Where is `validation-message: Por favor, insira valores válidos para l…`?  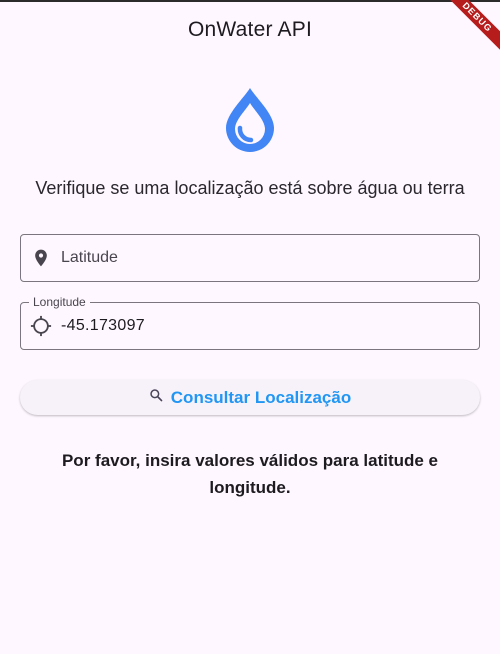 validation-message: Por favor, insira valores válidos para l… is located at coordinates (250, 474).